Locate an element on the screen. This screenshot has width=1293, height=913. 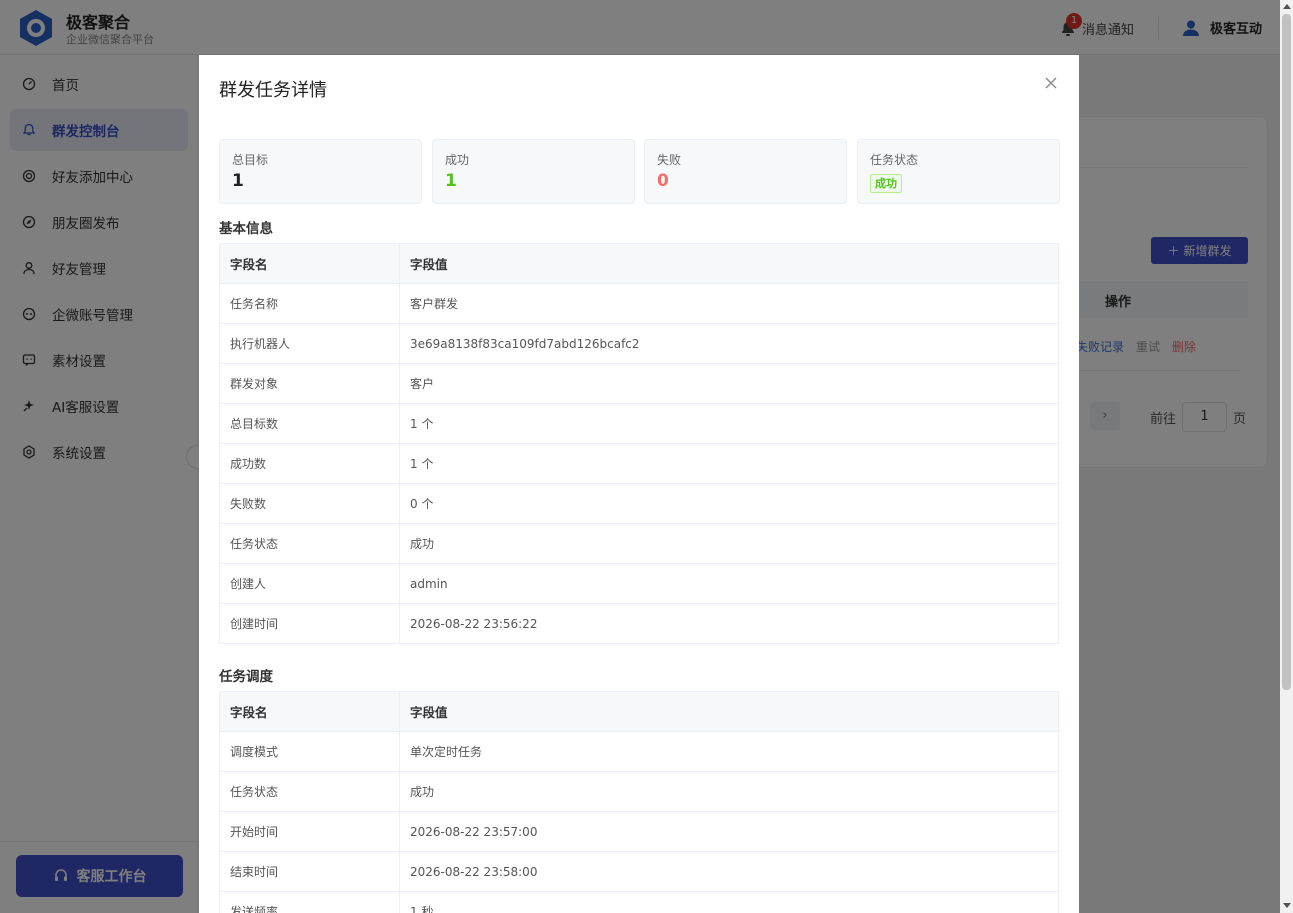
table-row: 成功数 1 个 is located at coordinates (639, 463).